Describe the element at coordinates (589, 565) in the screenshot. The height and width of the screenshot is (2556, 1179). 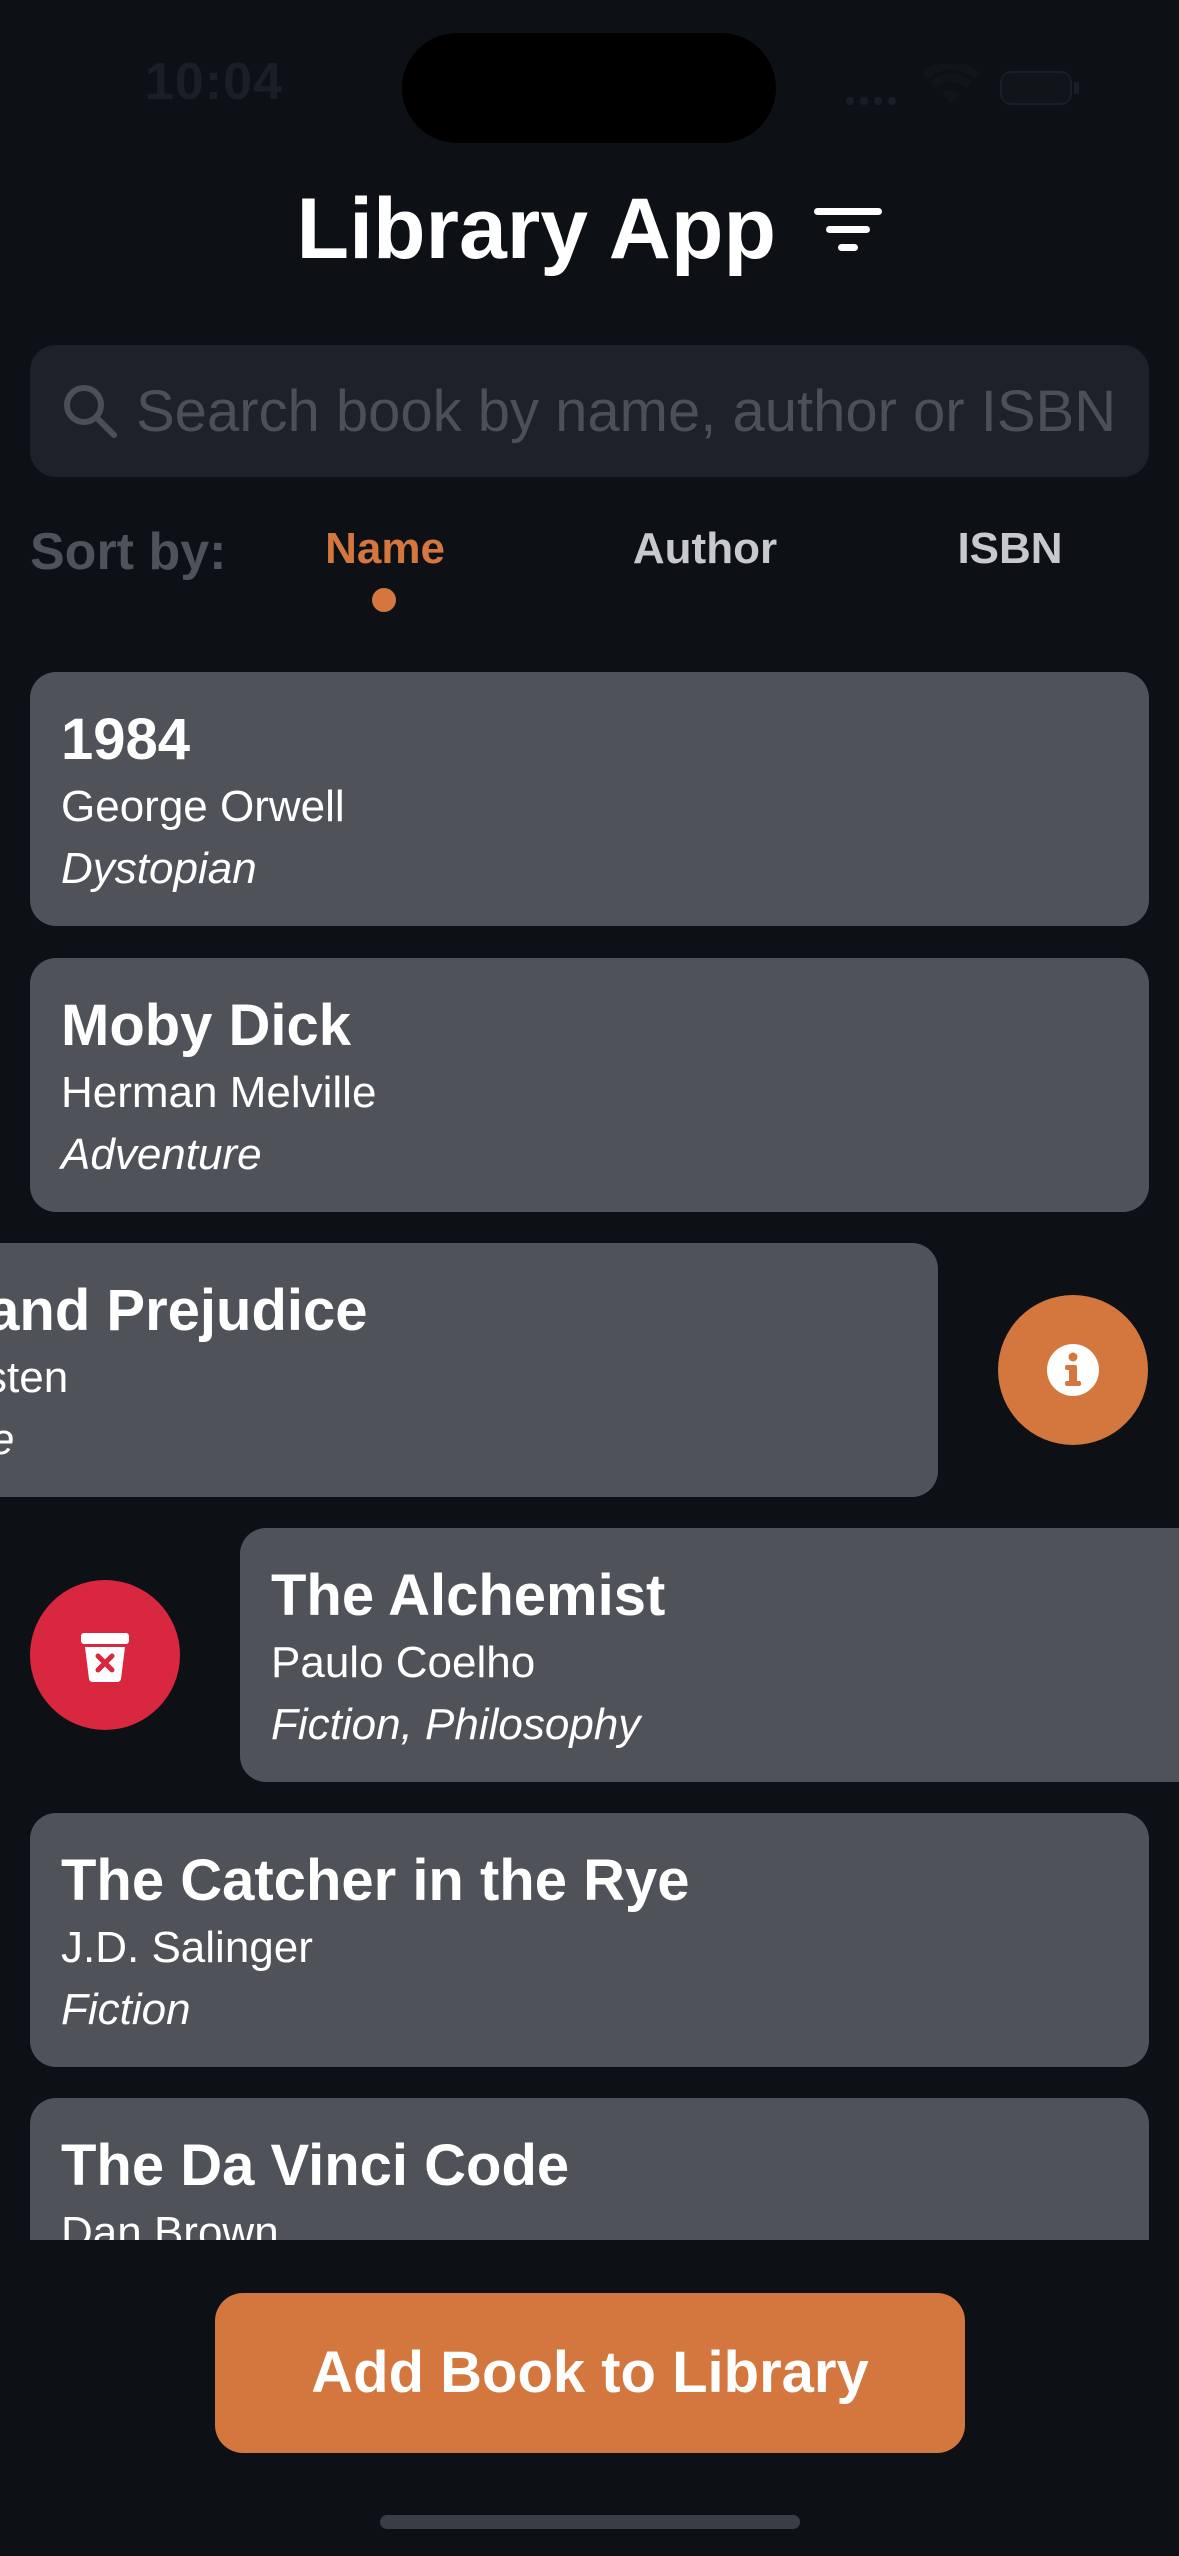
I see `sort-row: Sort by: Name Author ISBN` at that location.